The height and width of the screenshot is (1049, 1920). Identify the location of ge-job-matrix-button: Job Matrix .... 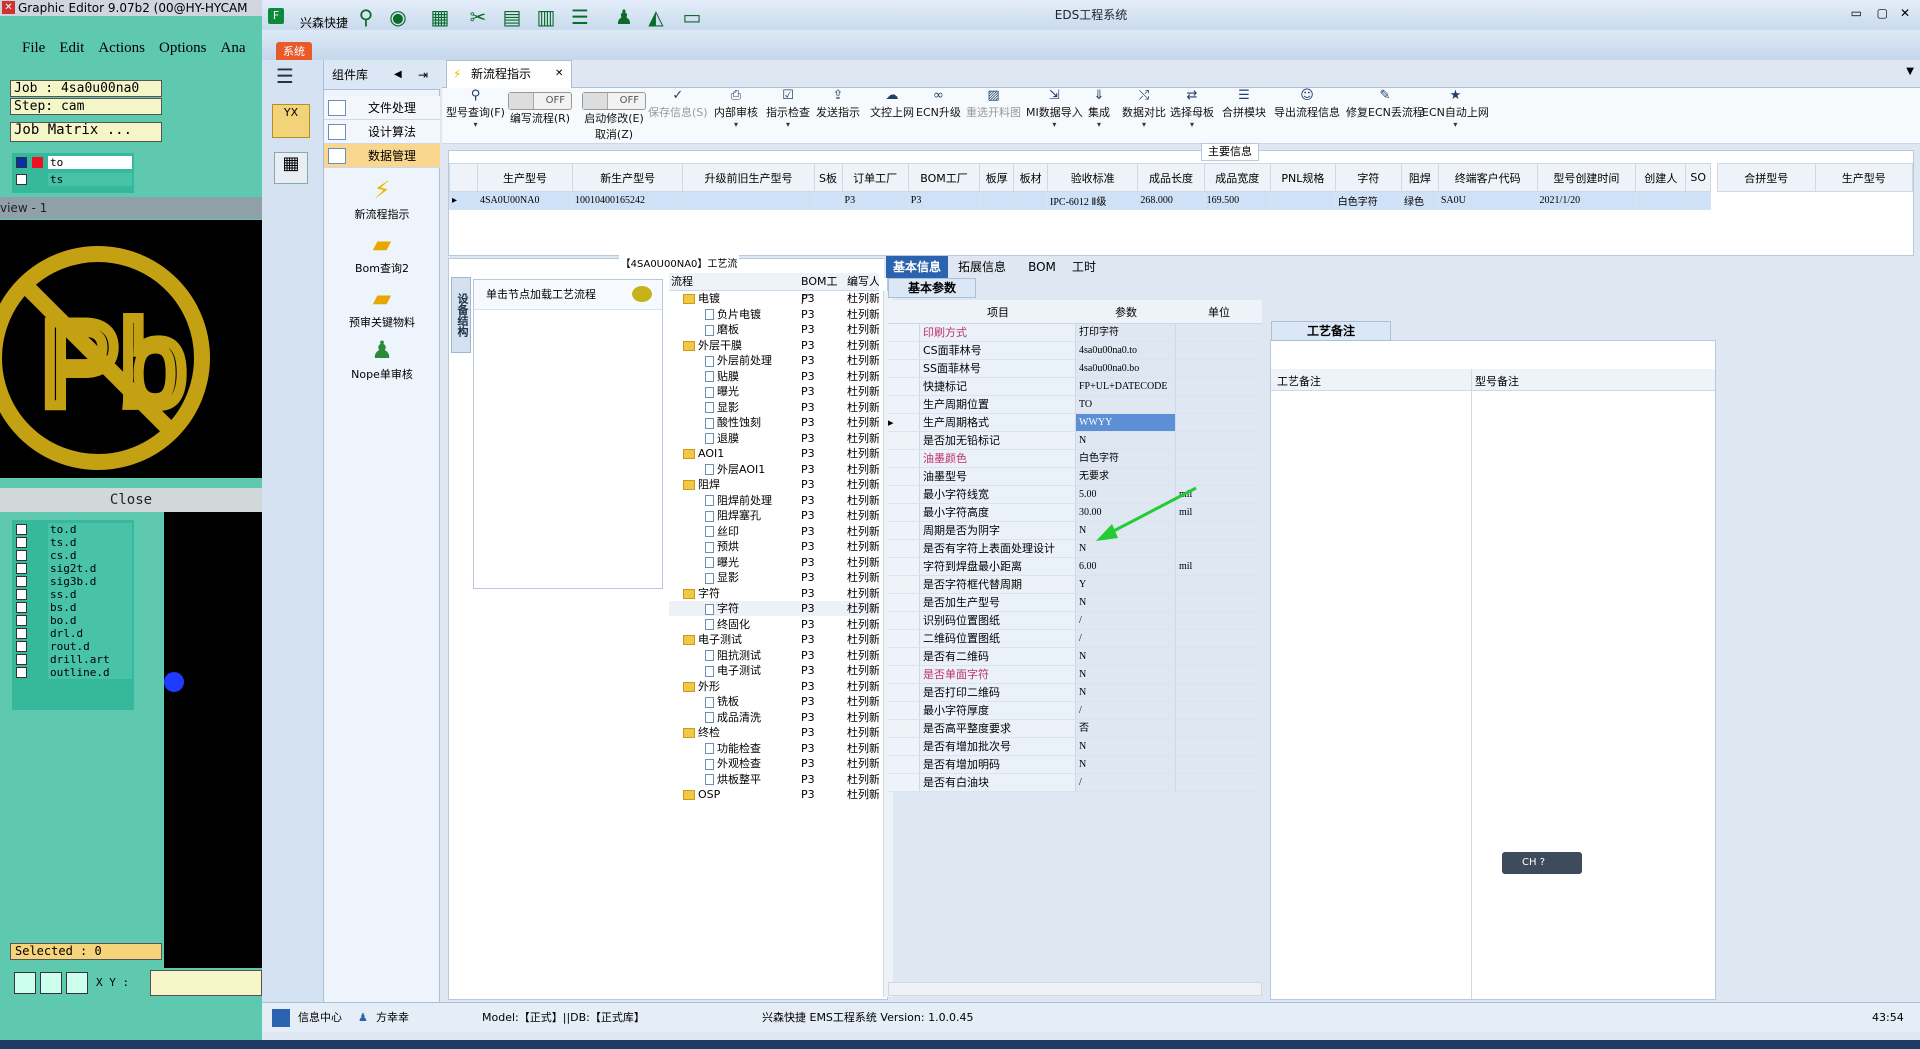
(86, 132).